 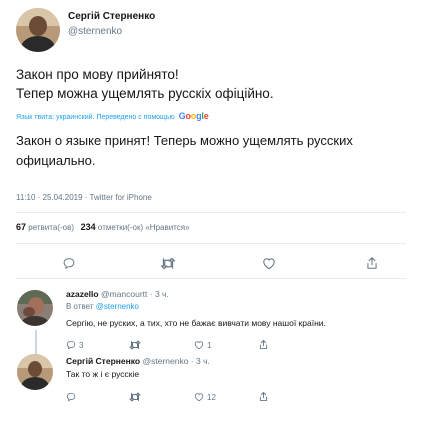 I want to click on tweet-timestamp: 11:10 · 25.04.2019 · Twitter for iPhone, so click(x=84, y=197).